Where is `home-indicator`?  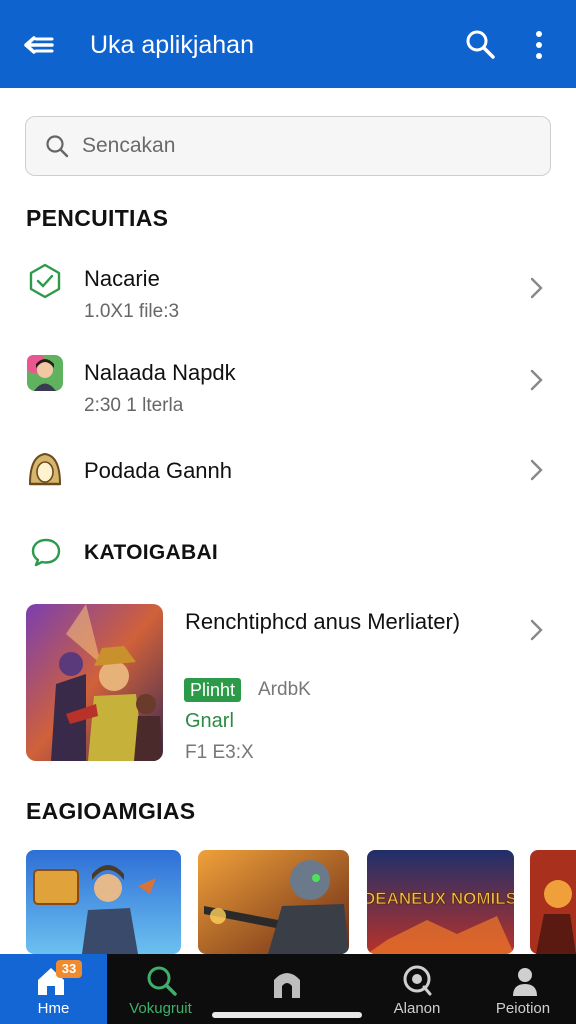 home-indicator is located at coordinates (287, 1015).